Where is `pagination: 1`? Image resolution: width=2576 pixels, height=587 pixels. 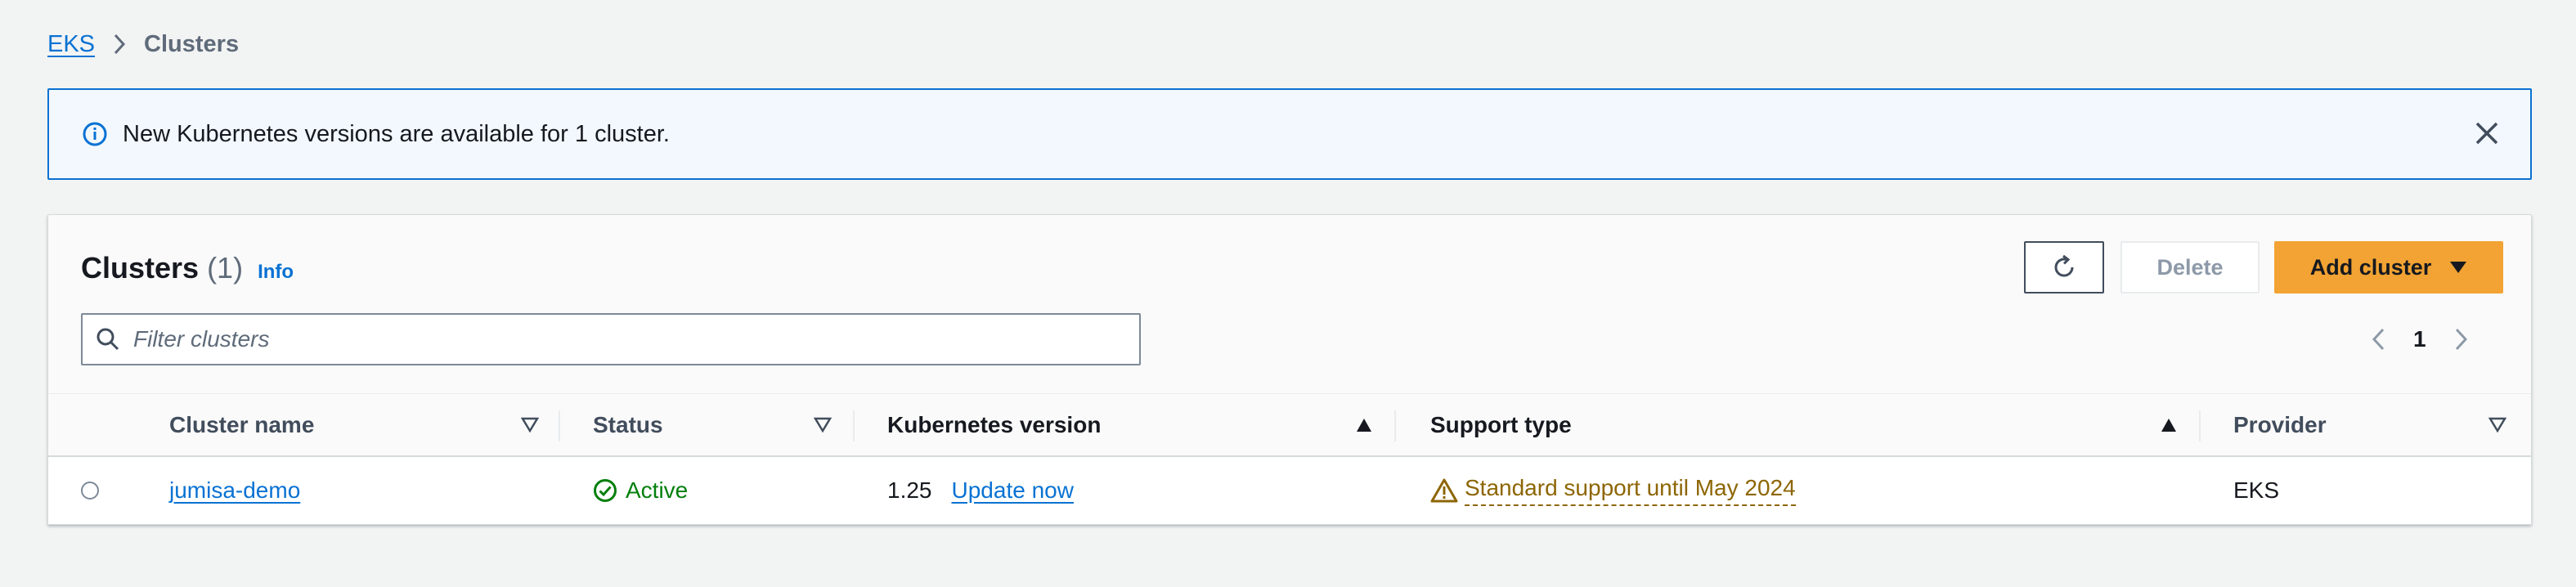
pagination: 1 is located at coordinates (2420, 340).